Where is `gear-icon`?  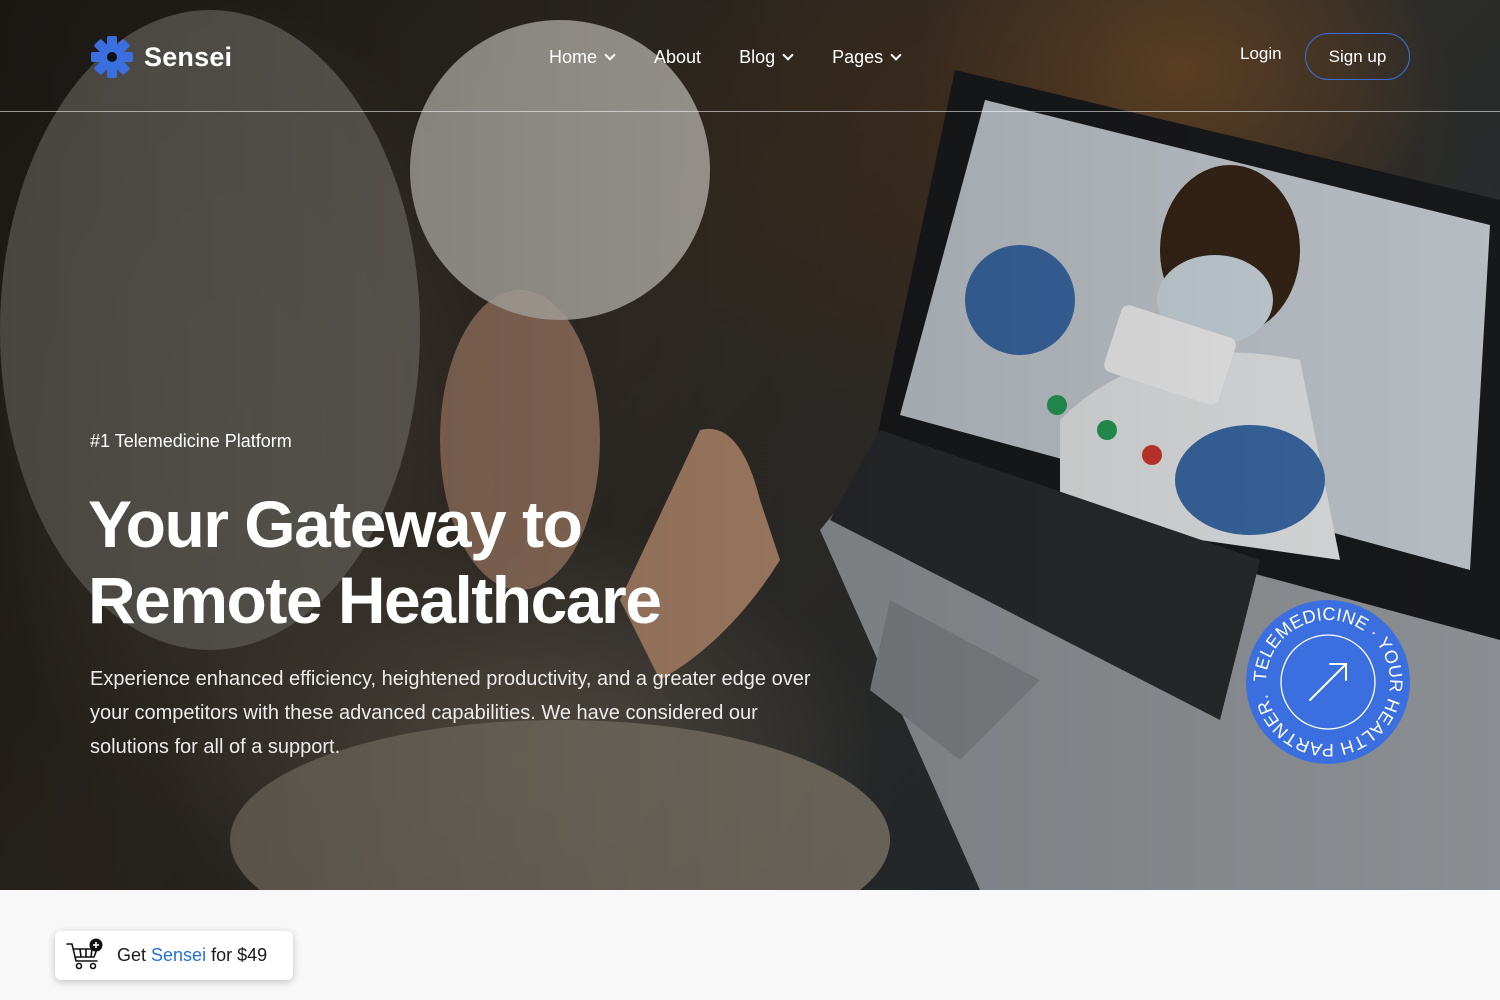
gear-icon is located at coordinates (112, 57).